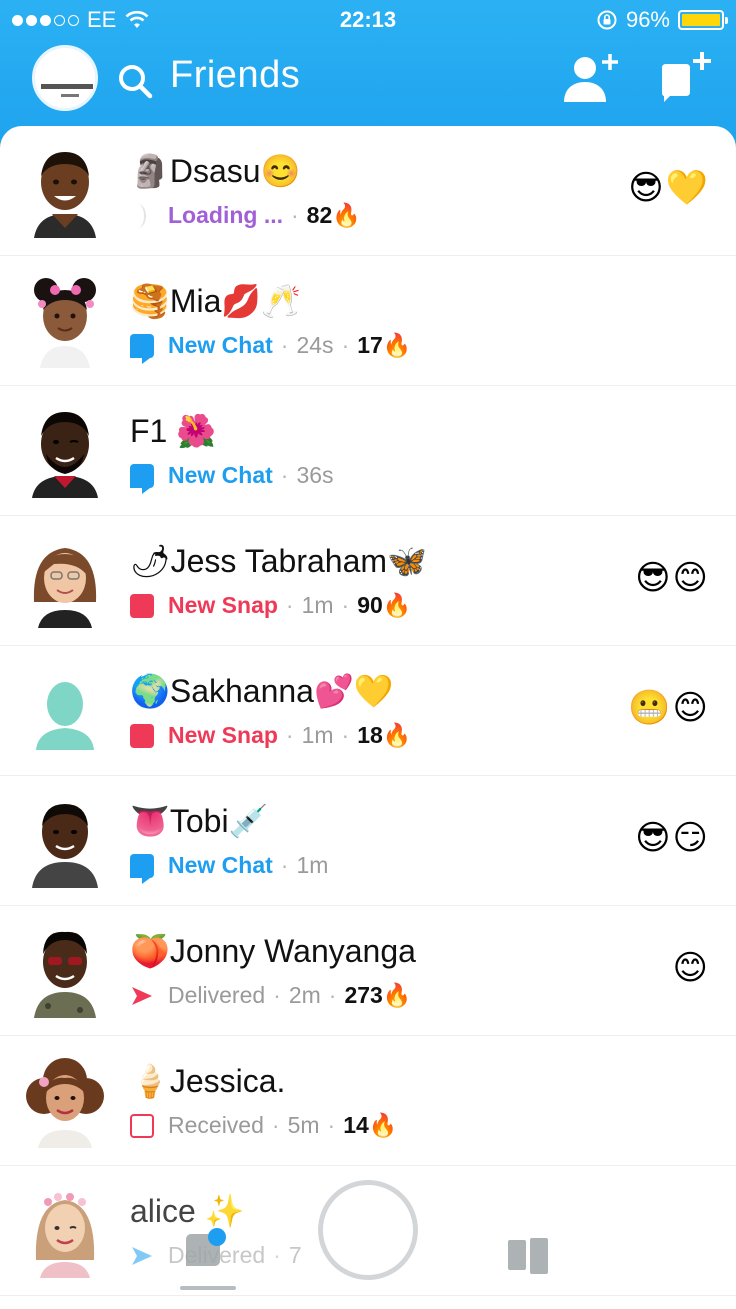 Image resolution: width=736 pixels, height=1309 pixels. Describe the element at coordinates (686, 77) in the screenshot. I see `new-chat-icon` at that location.